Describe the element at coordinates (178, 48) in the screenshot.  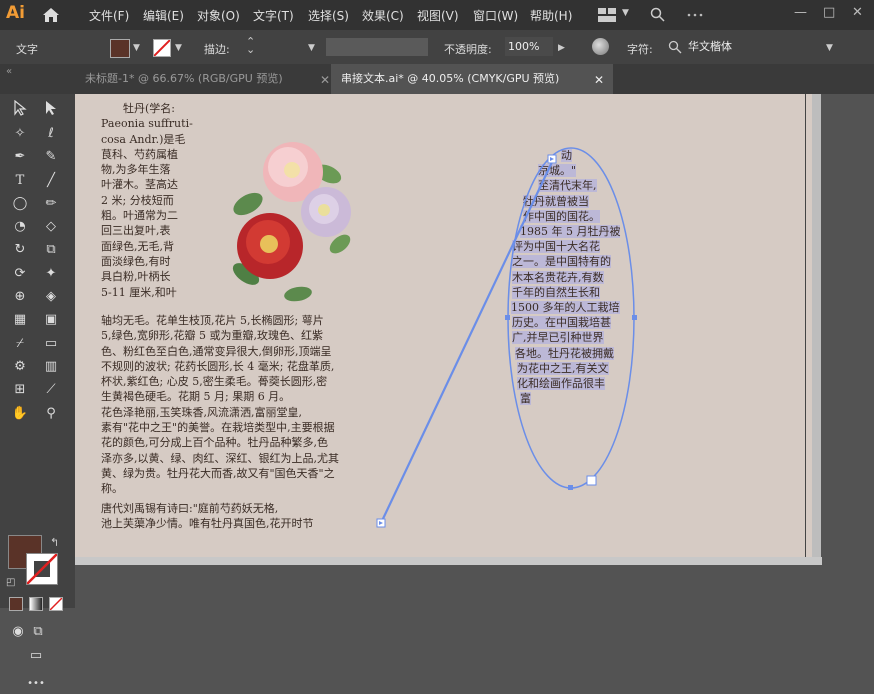
I see `stroke-caret-icon: ▼` at that location.